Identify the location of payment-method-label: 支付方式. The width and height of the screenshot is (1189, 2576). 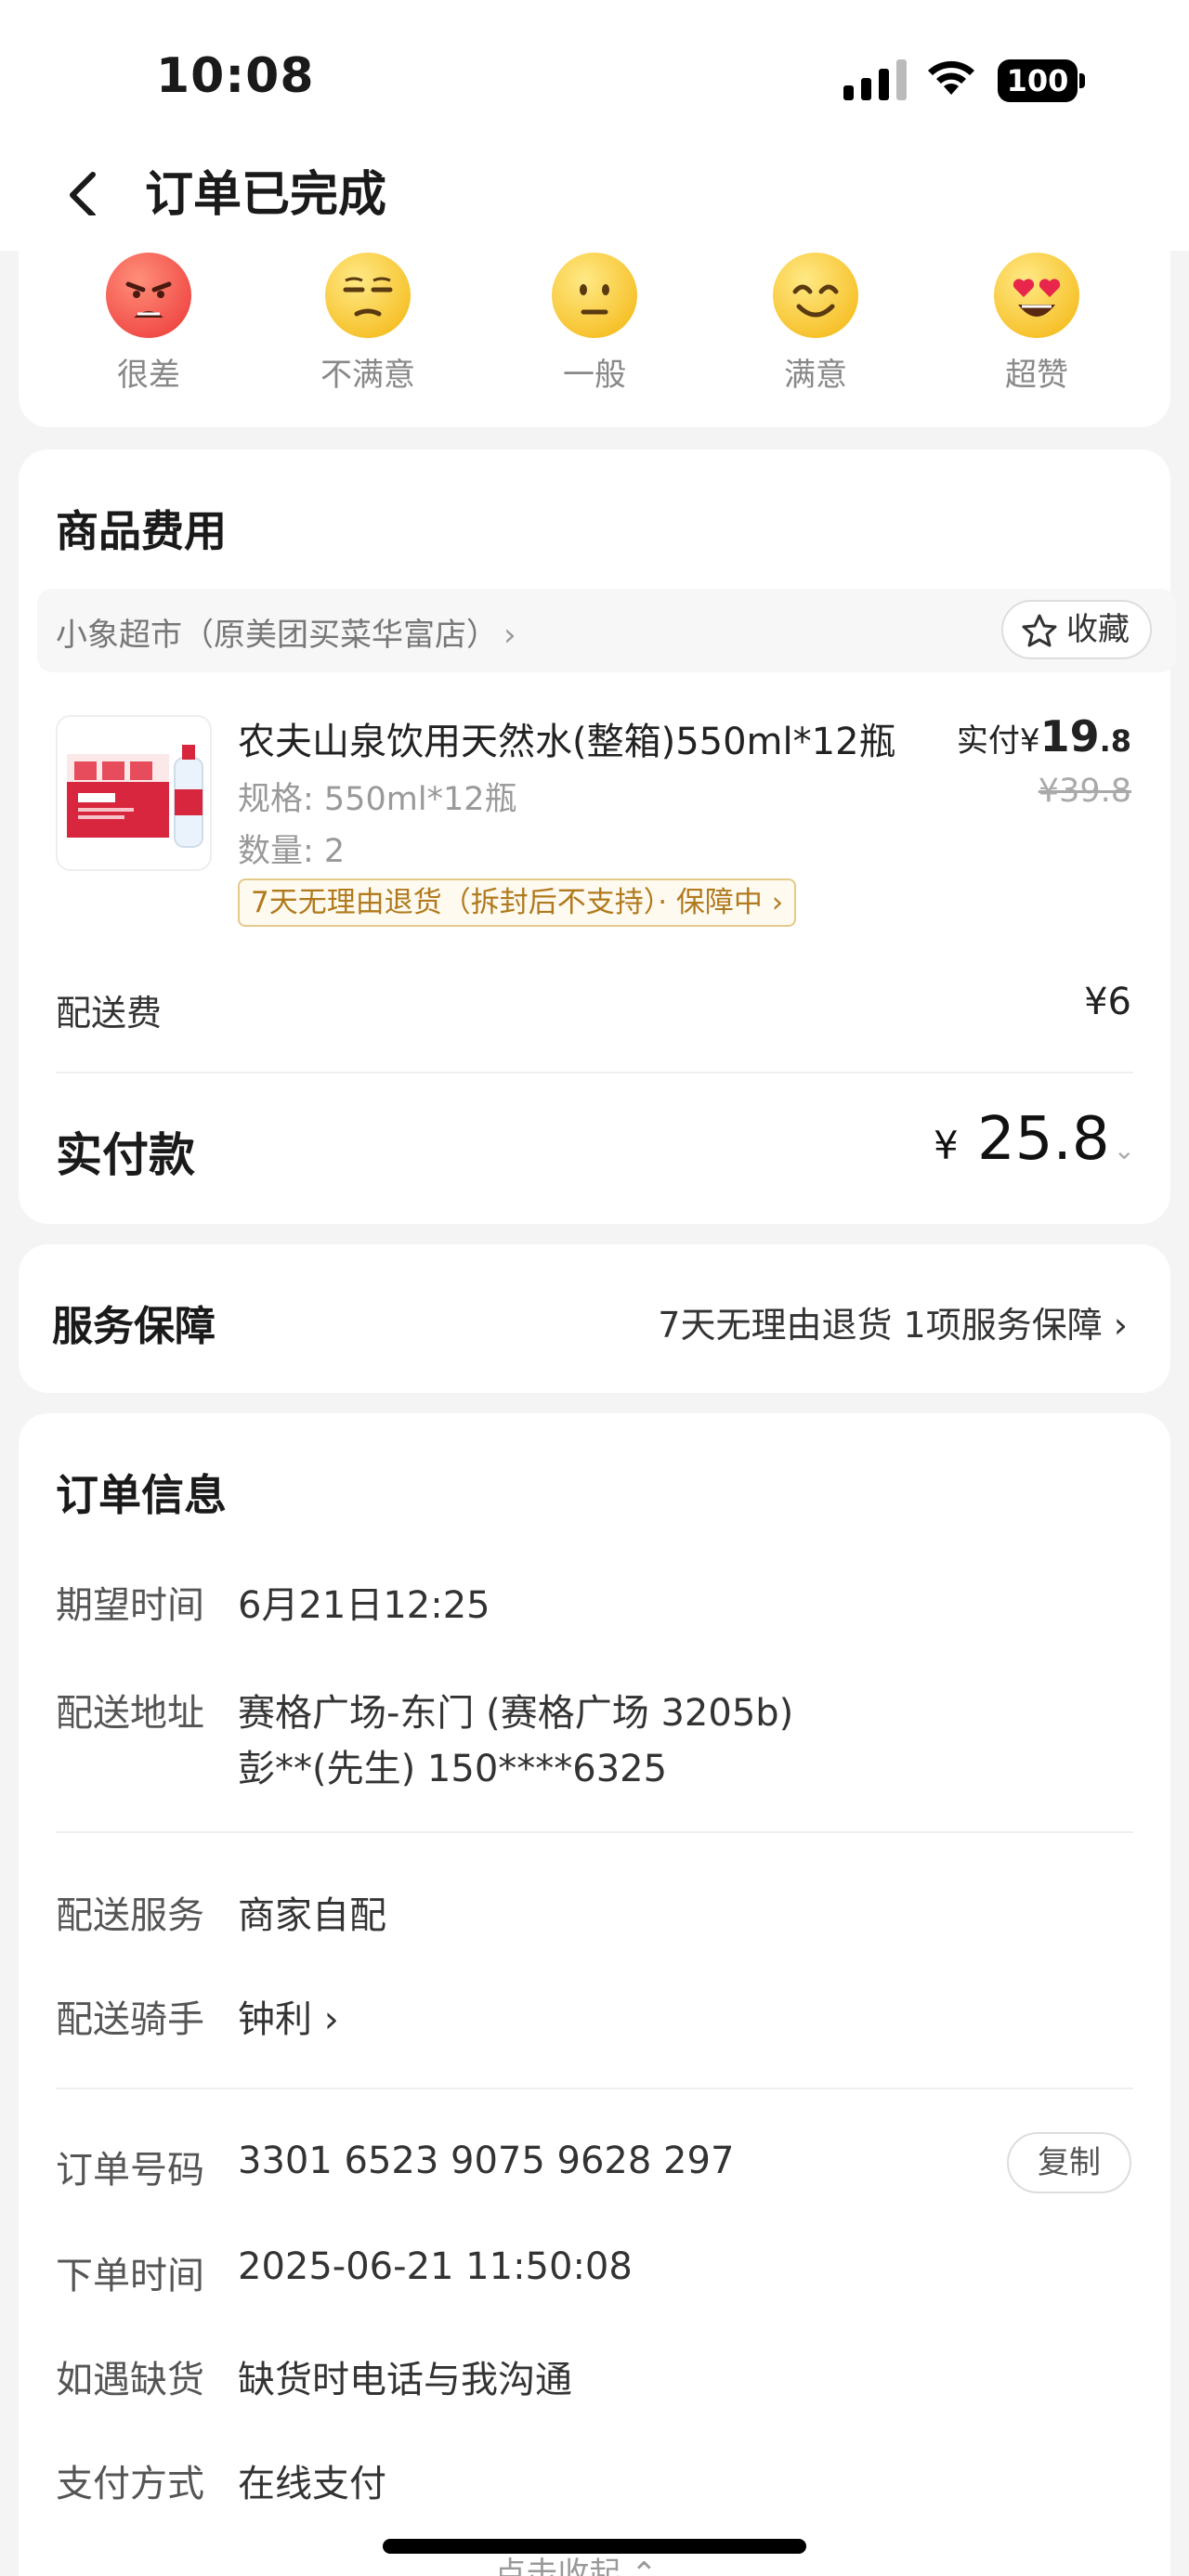
(130, 2484).